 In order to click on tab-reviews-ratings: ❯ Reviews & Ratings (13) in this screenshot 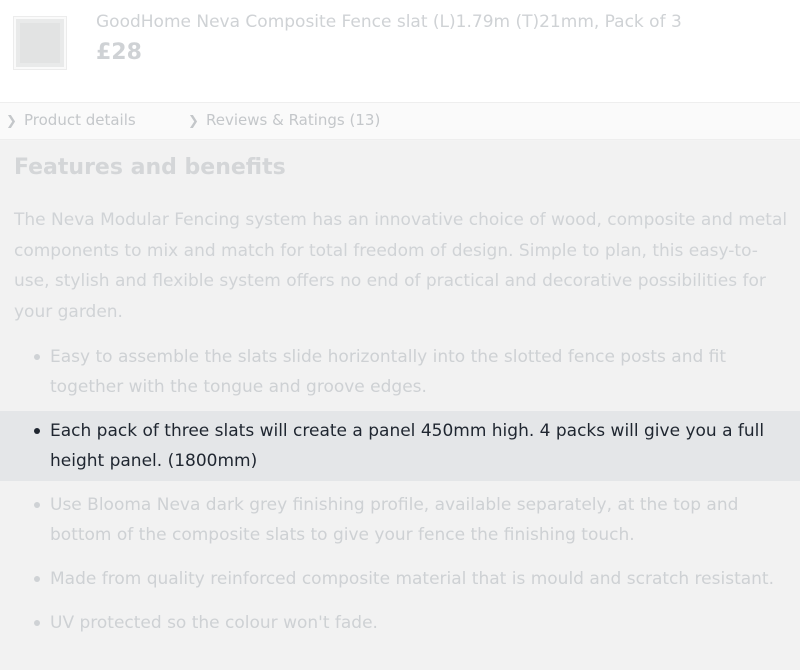, I will do `click(284, 120)`.